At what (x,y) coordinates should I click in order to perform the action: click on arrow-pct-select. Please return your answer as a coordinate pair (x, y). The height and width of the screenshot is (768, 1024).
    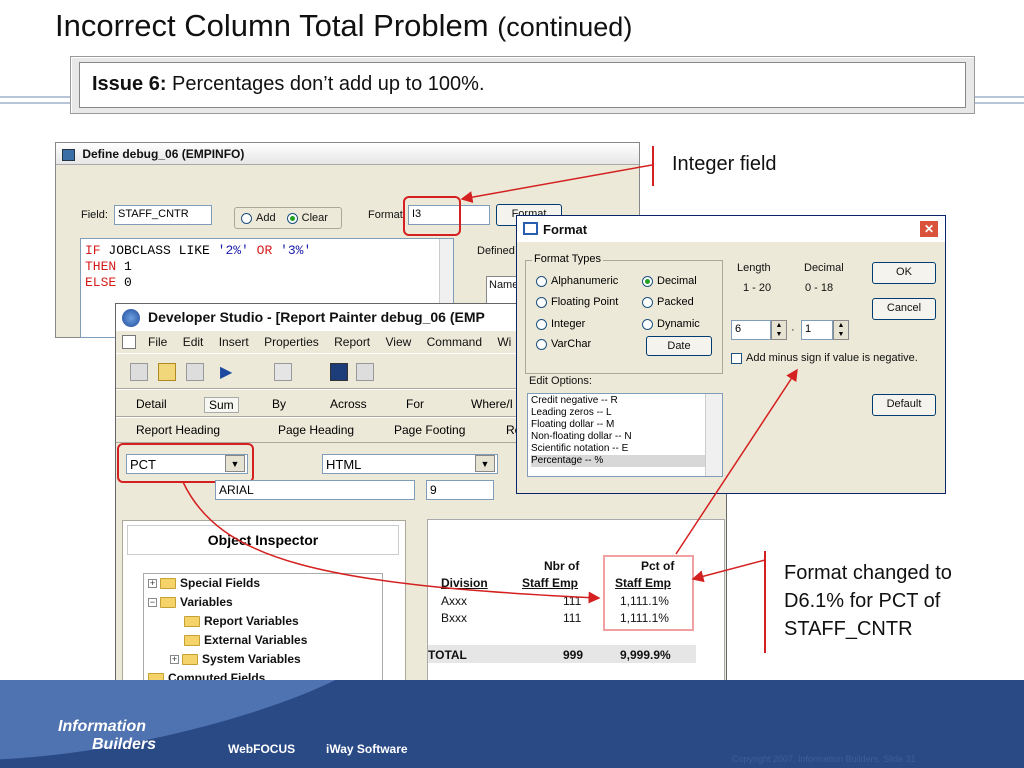
    Looking at the image, I should click on (391, 542).